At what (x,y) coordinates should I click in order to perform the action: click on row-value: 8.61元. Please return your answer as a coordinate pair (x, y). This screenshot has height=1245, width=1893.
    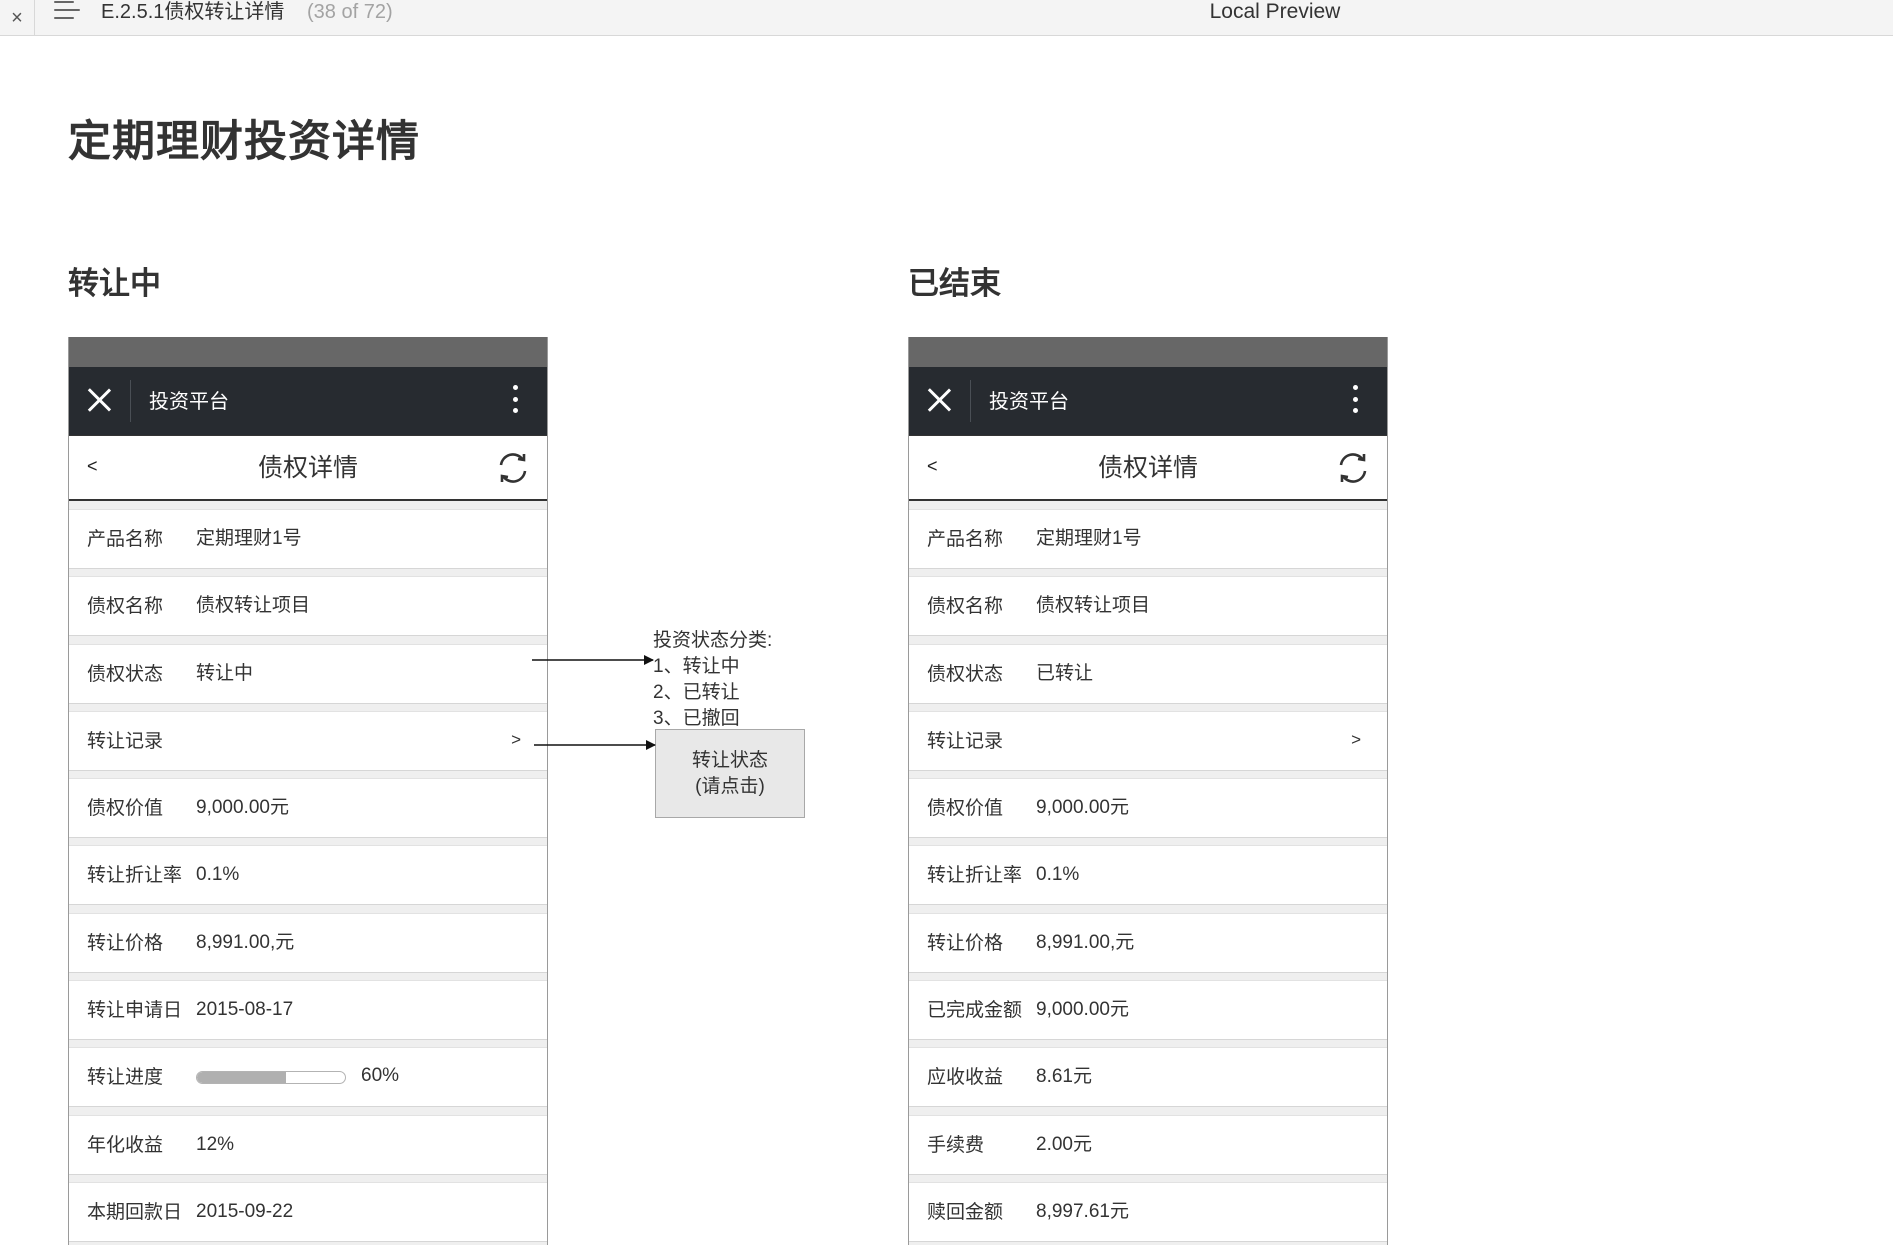
    Looking at the image, I should click on (1064, 1077).